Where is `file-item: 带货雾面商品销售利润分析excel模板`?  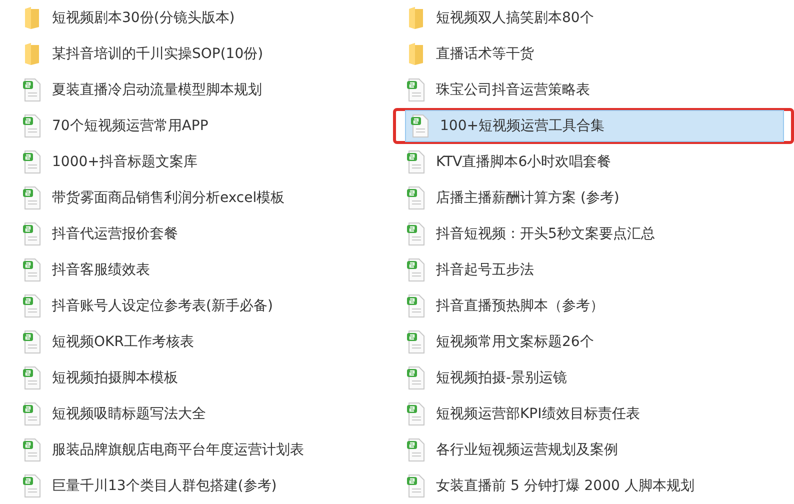
file-item: 带货雾面商品销售利润分析excel模板 is located at coordinates (205, 198).